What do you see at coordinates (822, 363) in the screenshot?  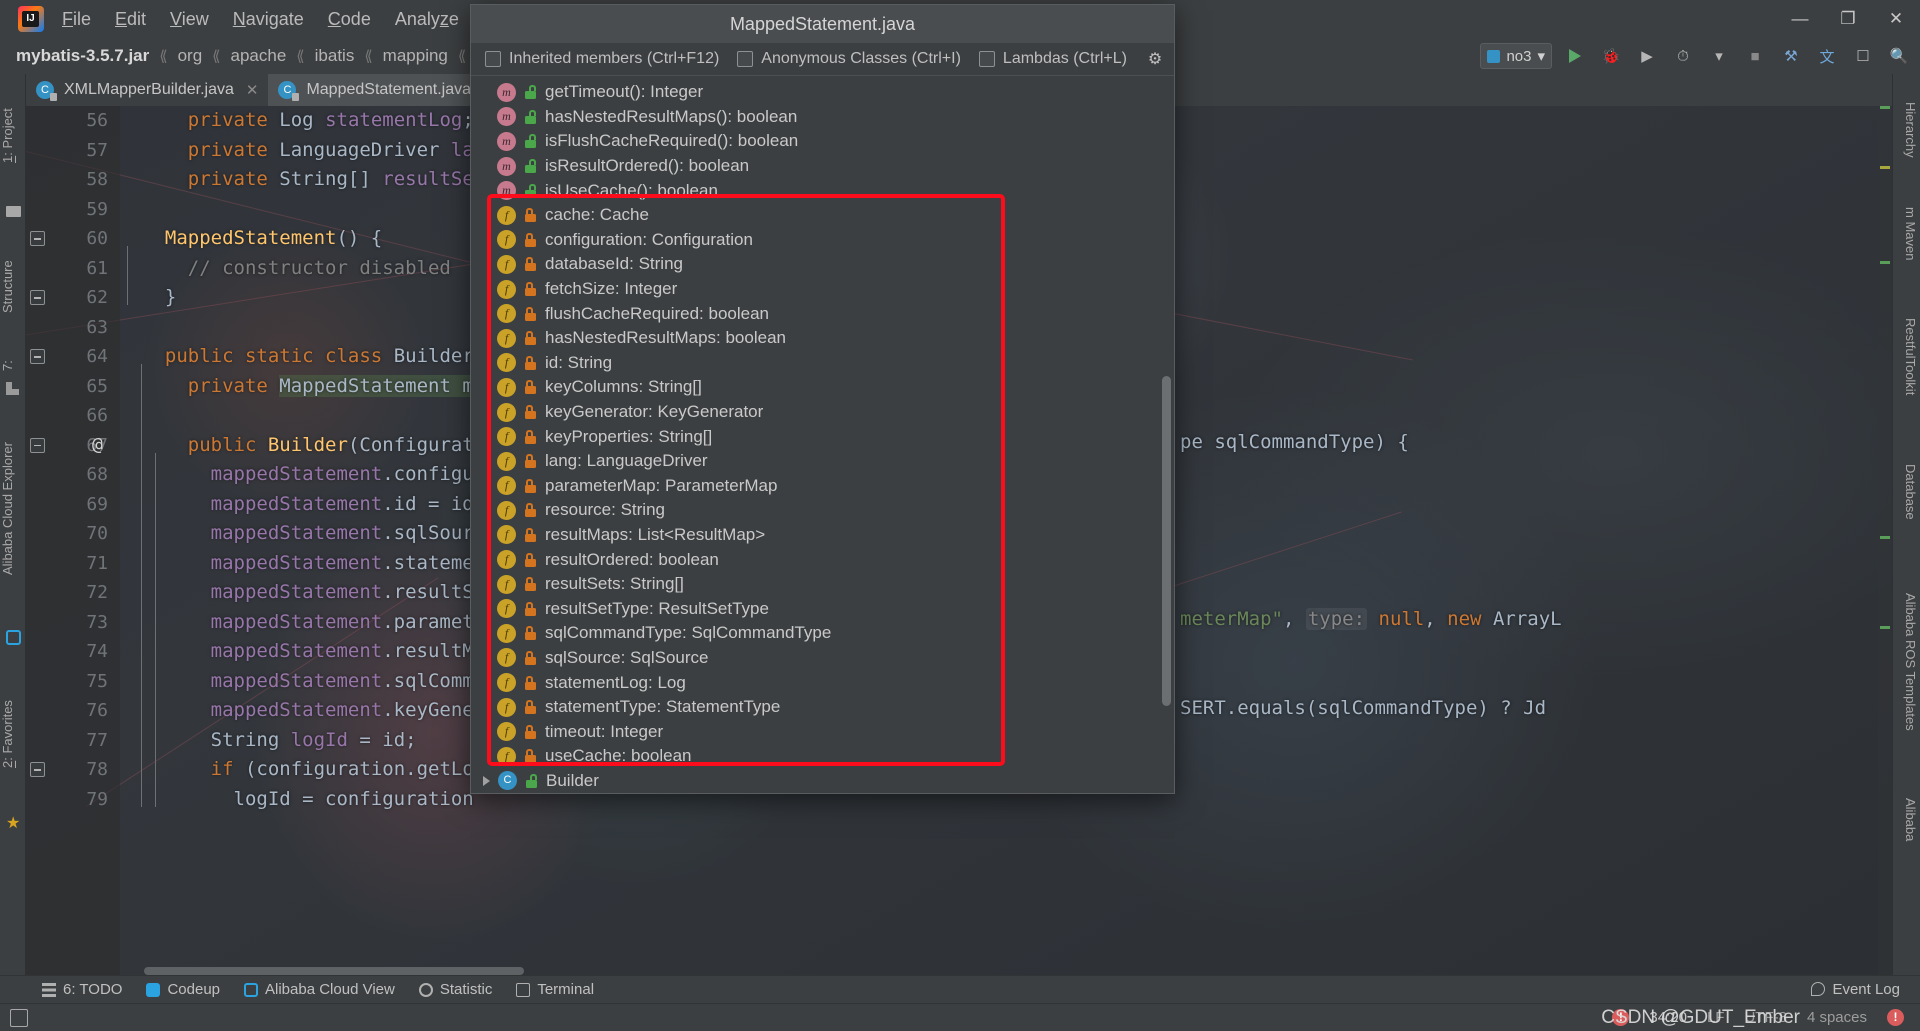 I see `structure-member-row: f id: String` at bounding box center [822, 363].